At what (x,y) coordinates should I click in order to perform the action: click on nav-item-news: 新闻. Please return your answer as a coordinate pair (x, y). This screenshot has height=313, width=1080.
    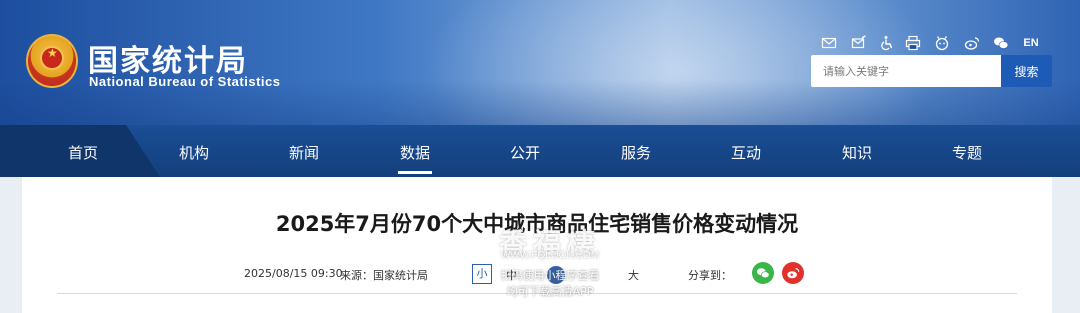
    Looking at the image, I should click on (304, 151).